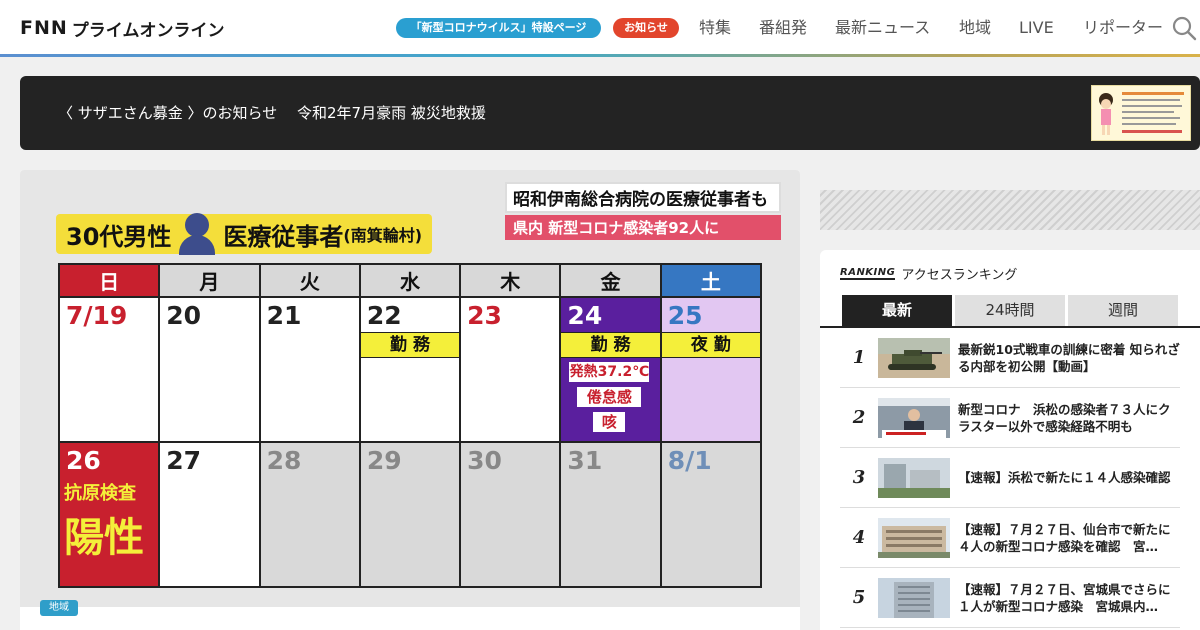  I want to click on day-number: 21, so click(284, 315).